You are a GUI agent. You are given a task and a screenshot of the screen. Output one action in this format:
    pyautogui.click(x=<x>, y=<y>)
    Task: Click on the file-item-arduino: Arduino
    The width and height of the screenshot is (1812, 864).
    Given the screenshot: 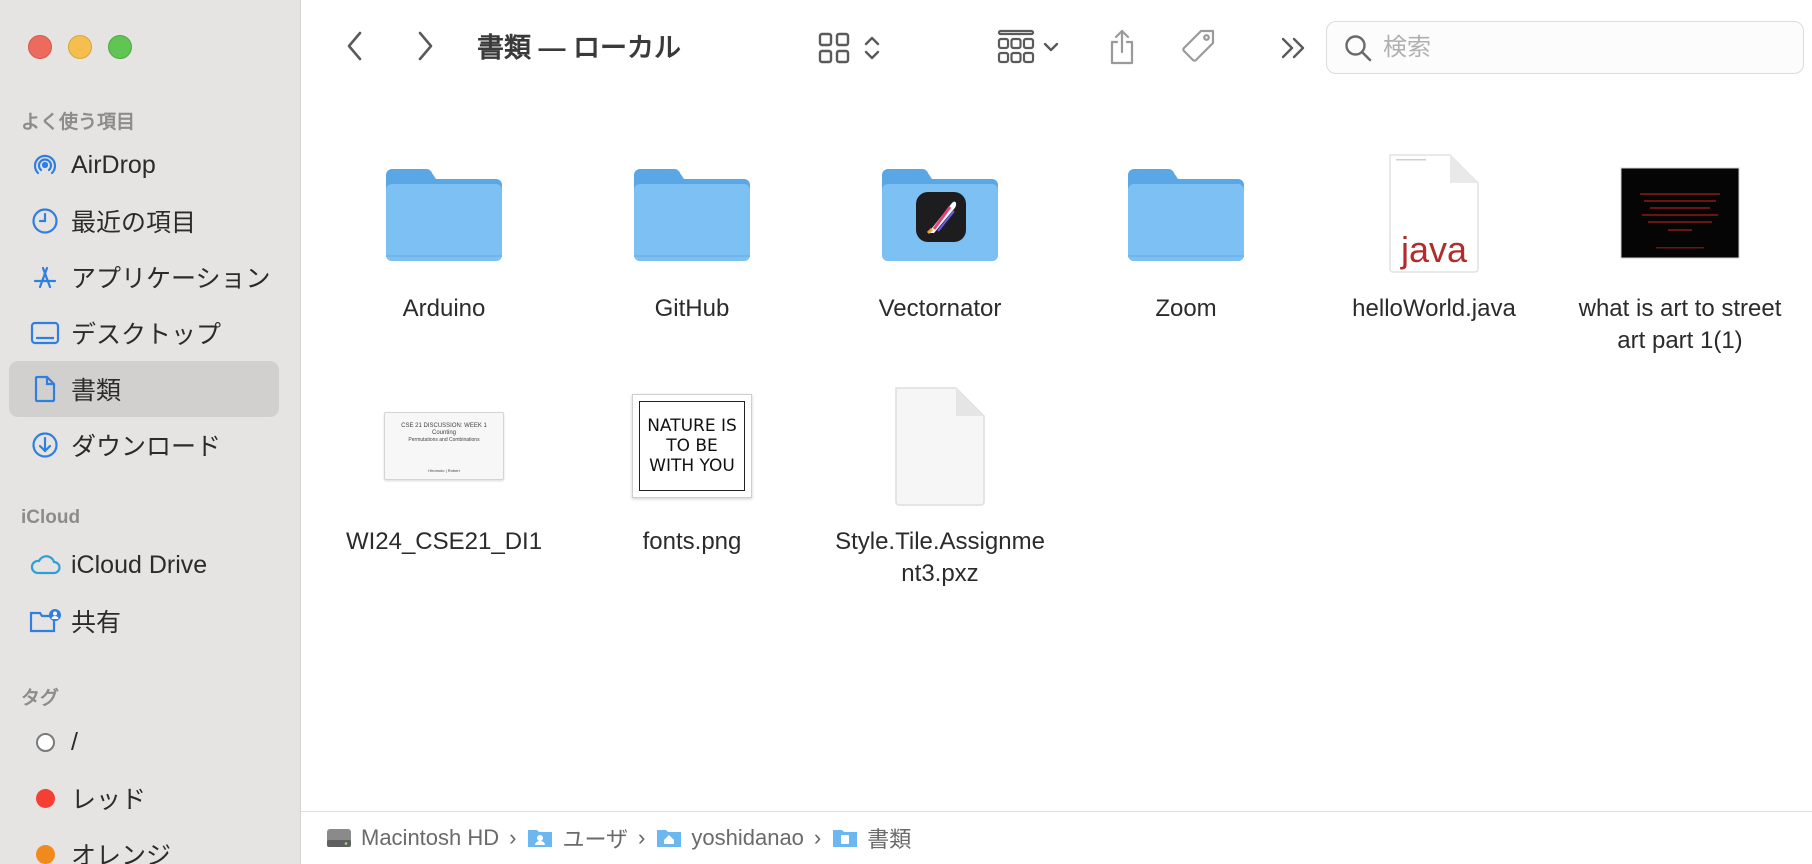 What is the action you would take?
    pyautogui.click(x=444, y=234)
    